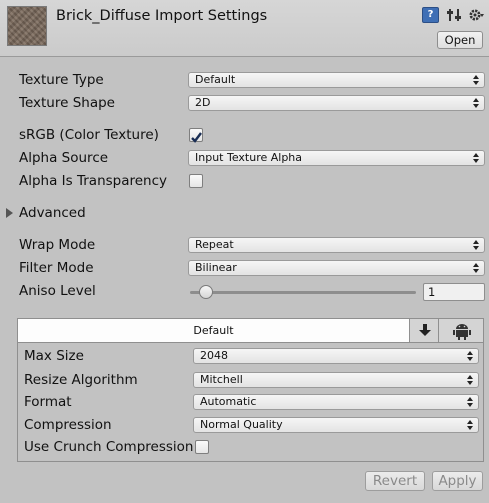 This screenshot has width=489, height=503. I want to click on alpha-transparency-label: Alpha Is Transparency, so click(93, 181).